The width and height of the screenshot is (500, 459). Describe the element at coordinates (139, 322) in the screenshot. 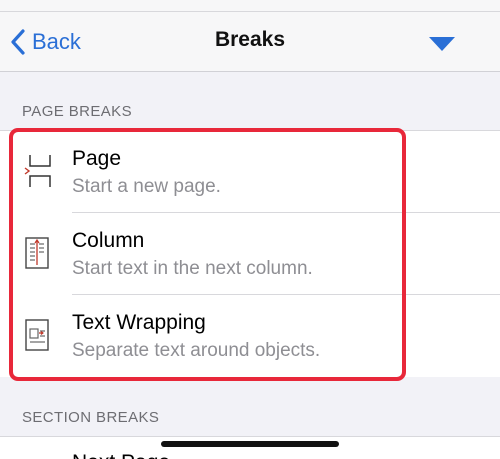

I see `item-title: Text Wrapping` at that location.